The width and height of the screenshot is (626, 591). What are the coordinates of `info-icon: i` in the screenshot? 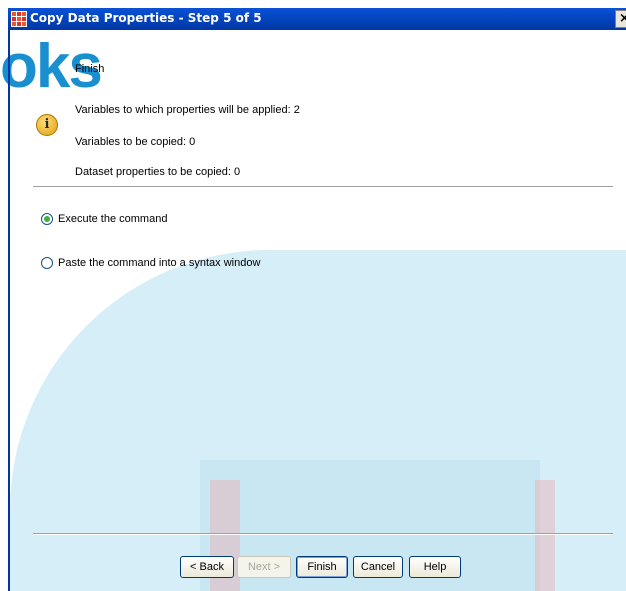 It's located at (47, 125).